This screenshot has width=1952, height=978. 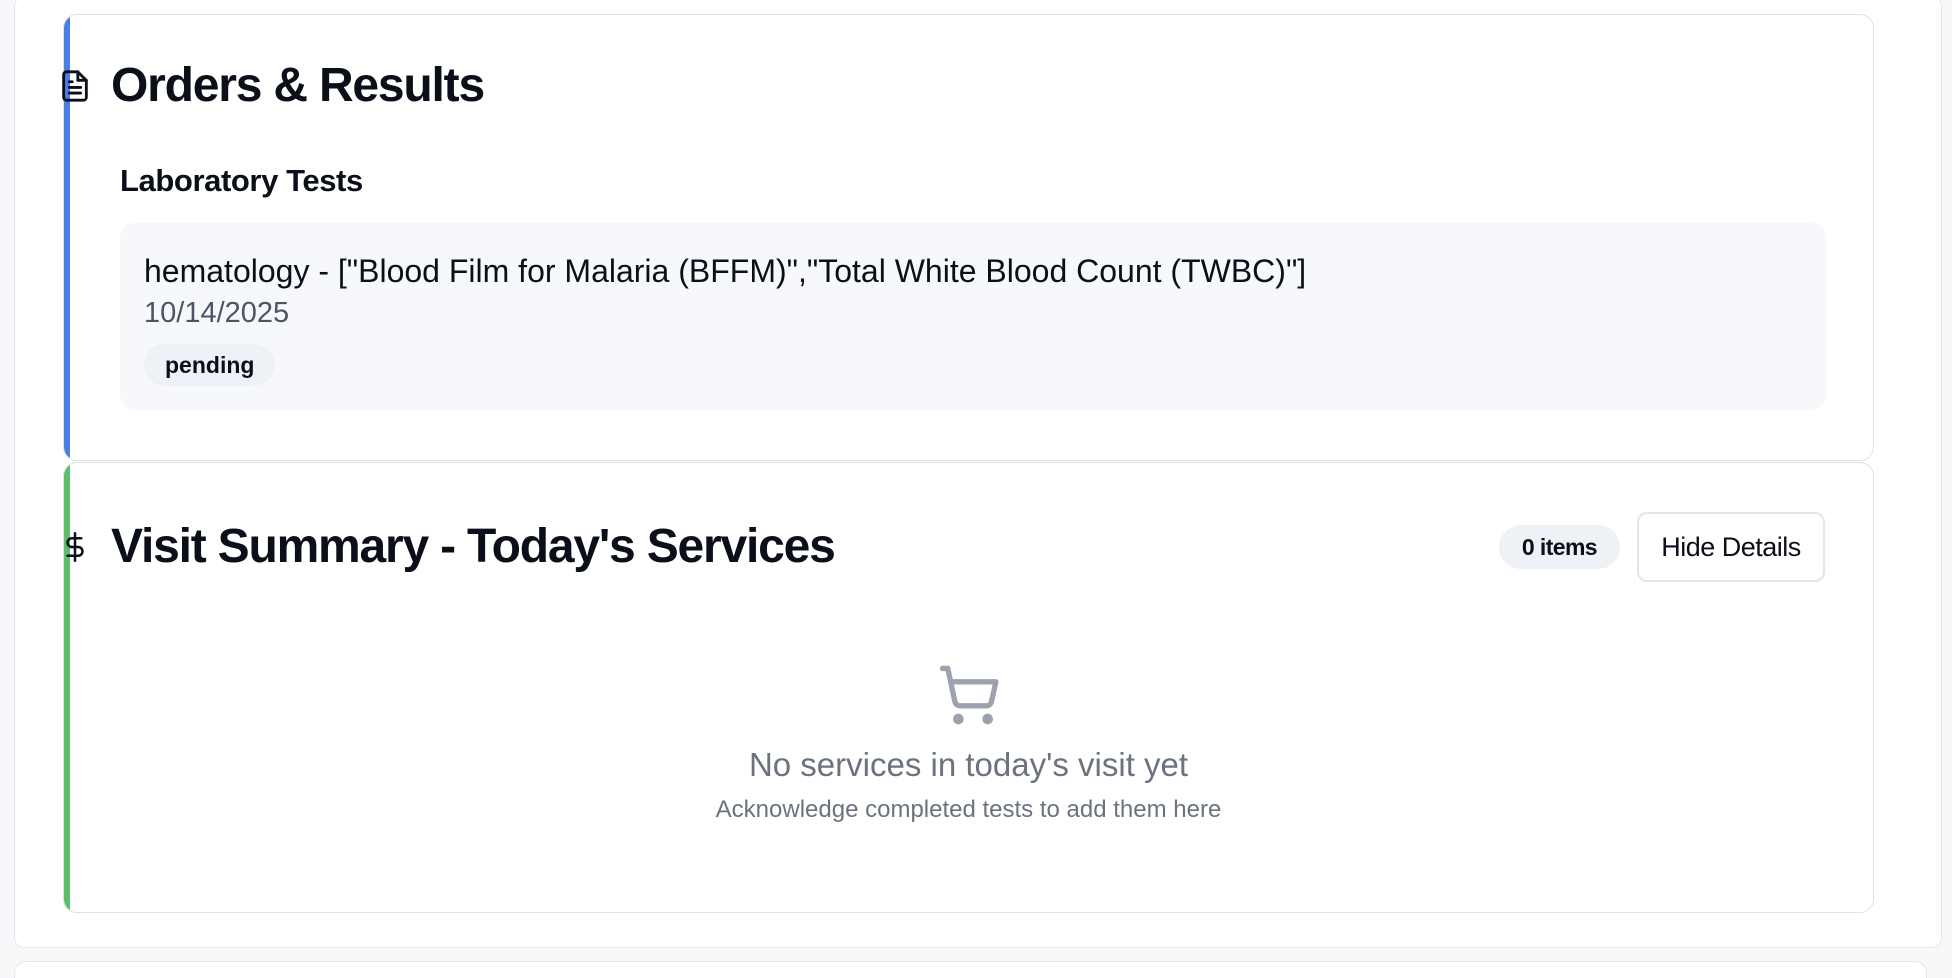 I want to click on visit-summary-actions: 0 items Hide Details, so click(x=1661, y=547).